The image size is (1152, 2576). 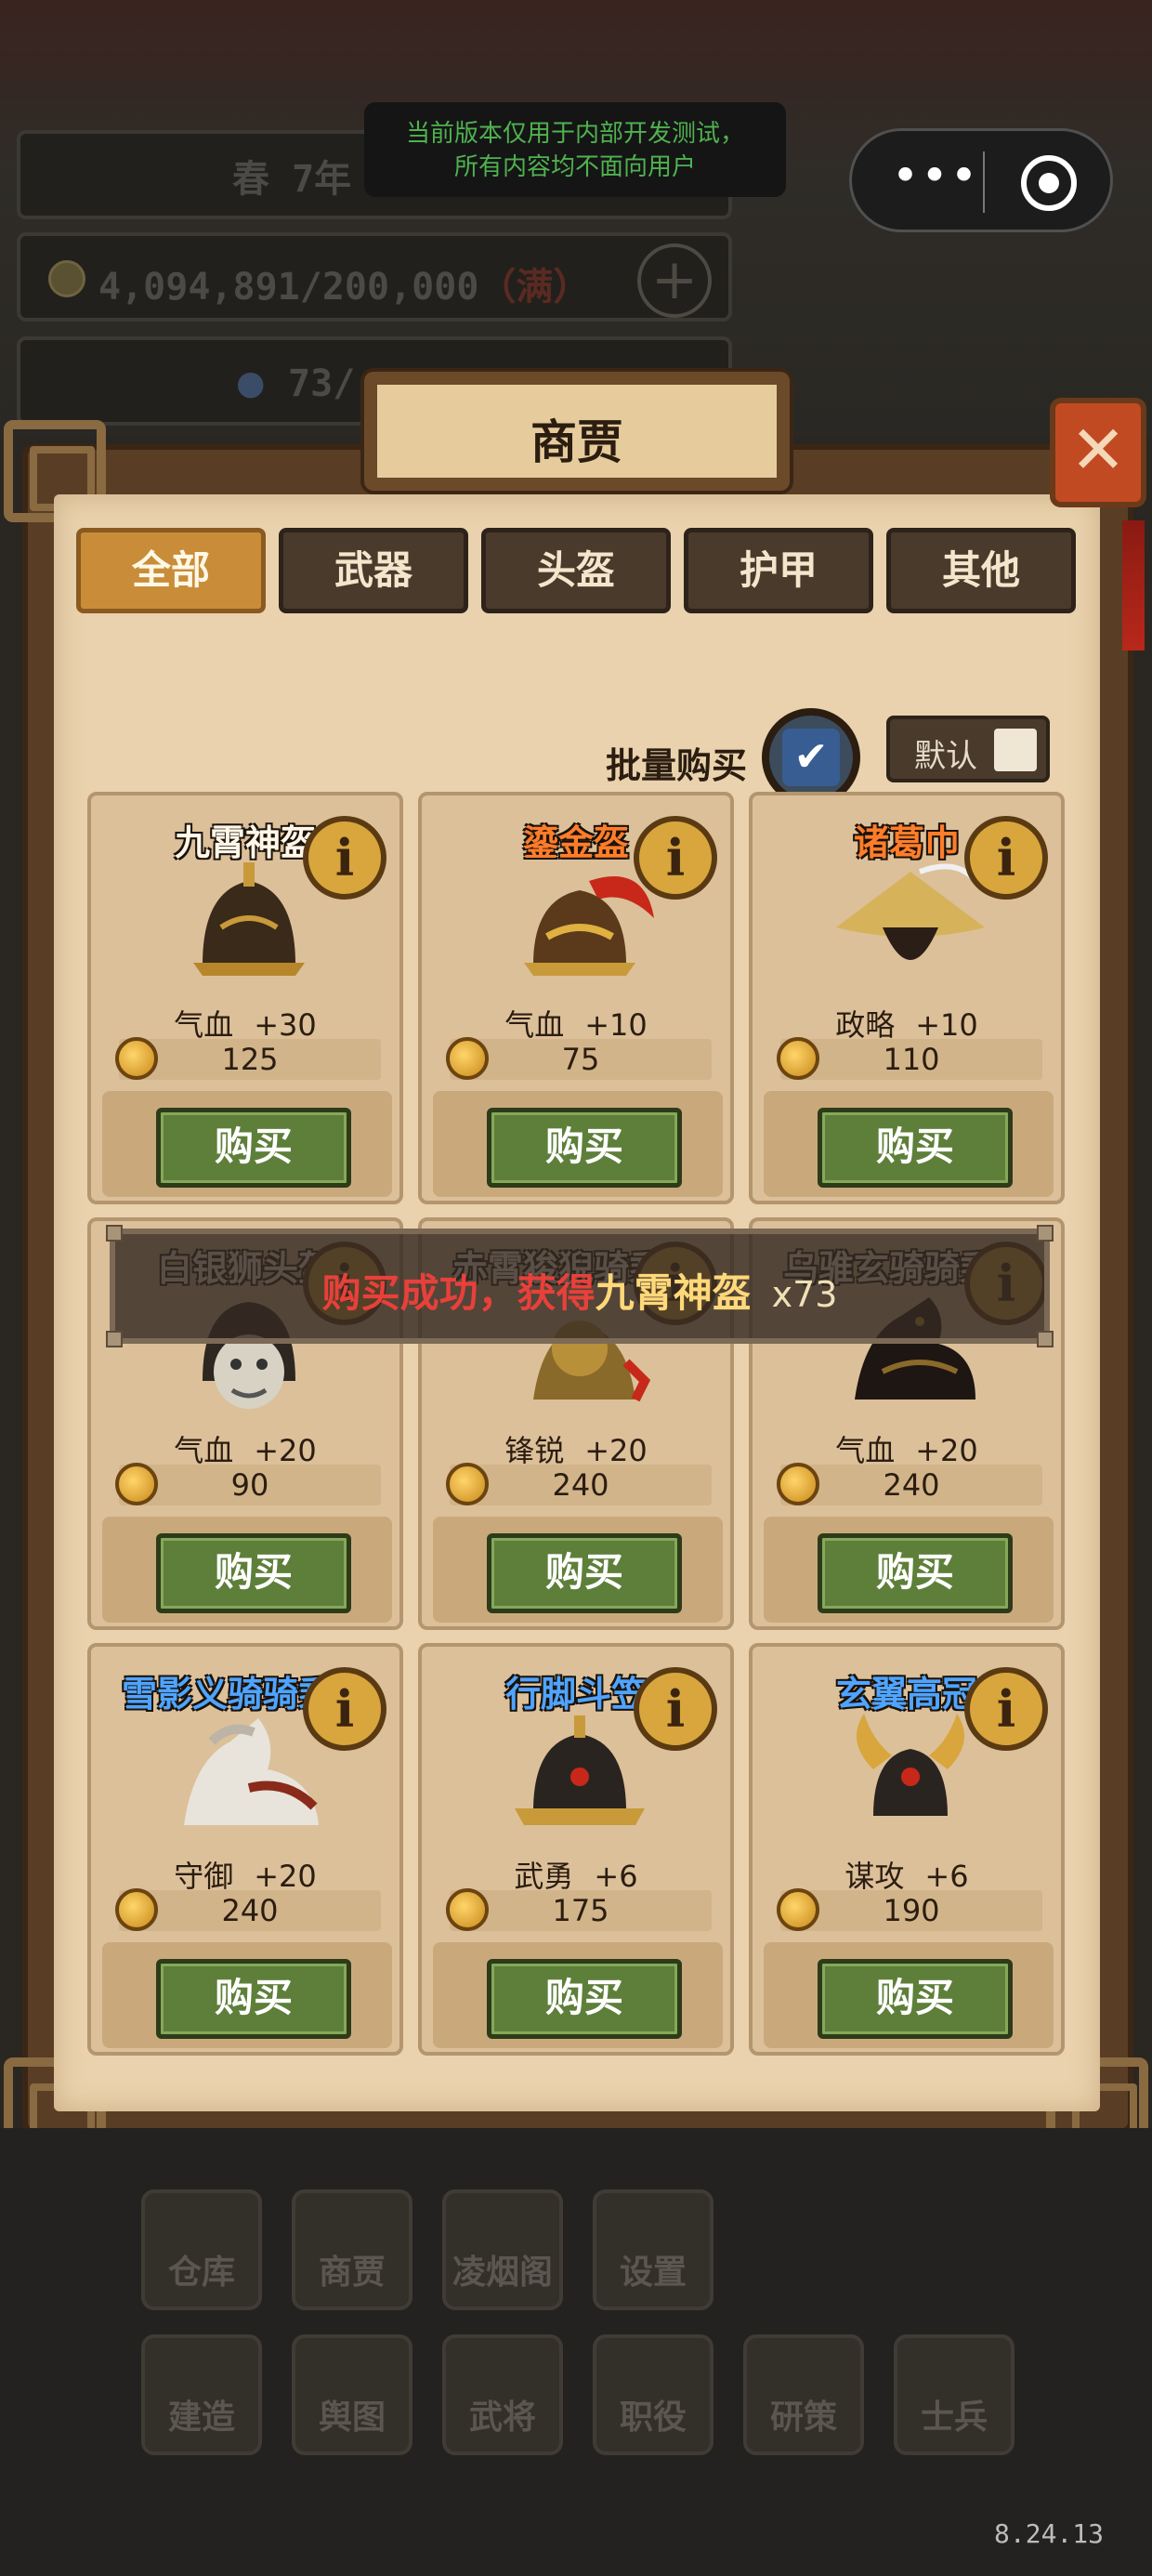 I want to click on menu-label: 建造, so click(x=201, y=2418).